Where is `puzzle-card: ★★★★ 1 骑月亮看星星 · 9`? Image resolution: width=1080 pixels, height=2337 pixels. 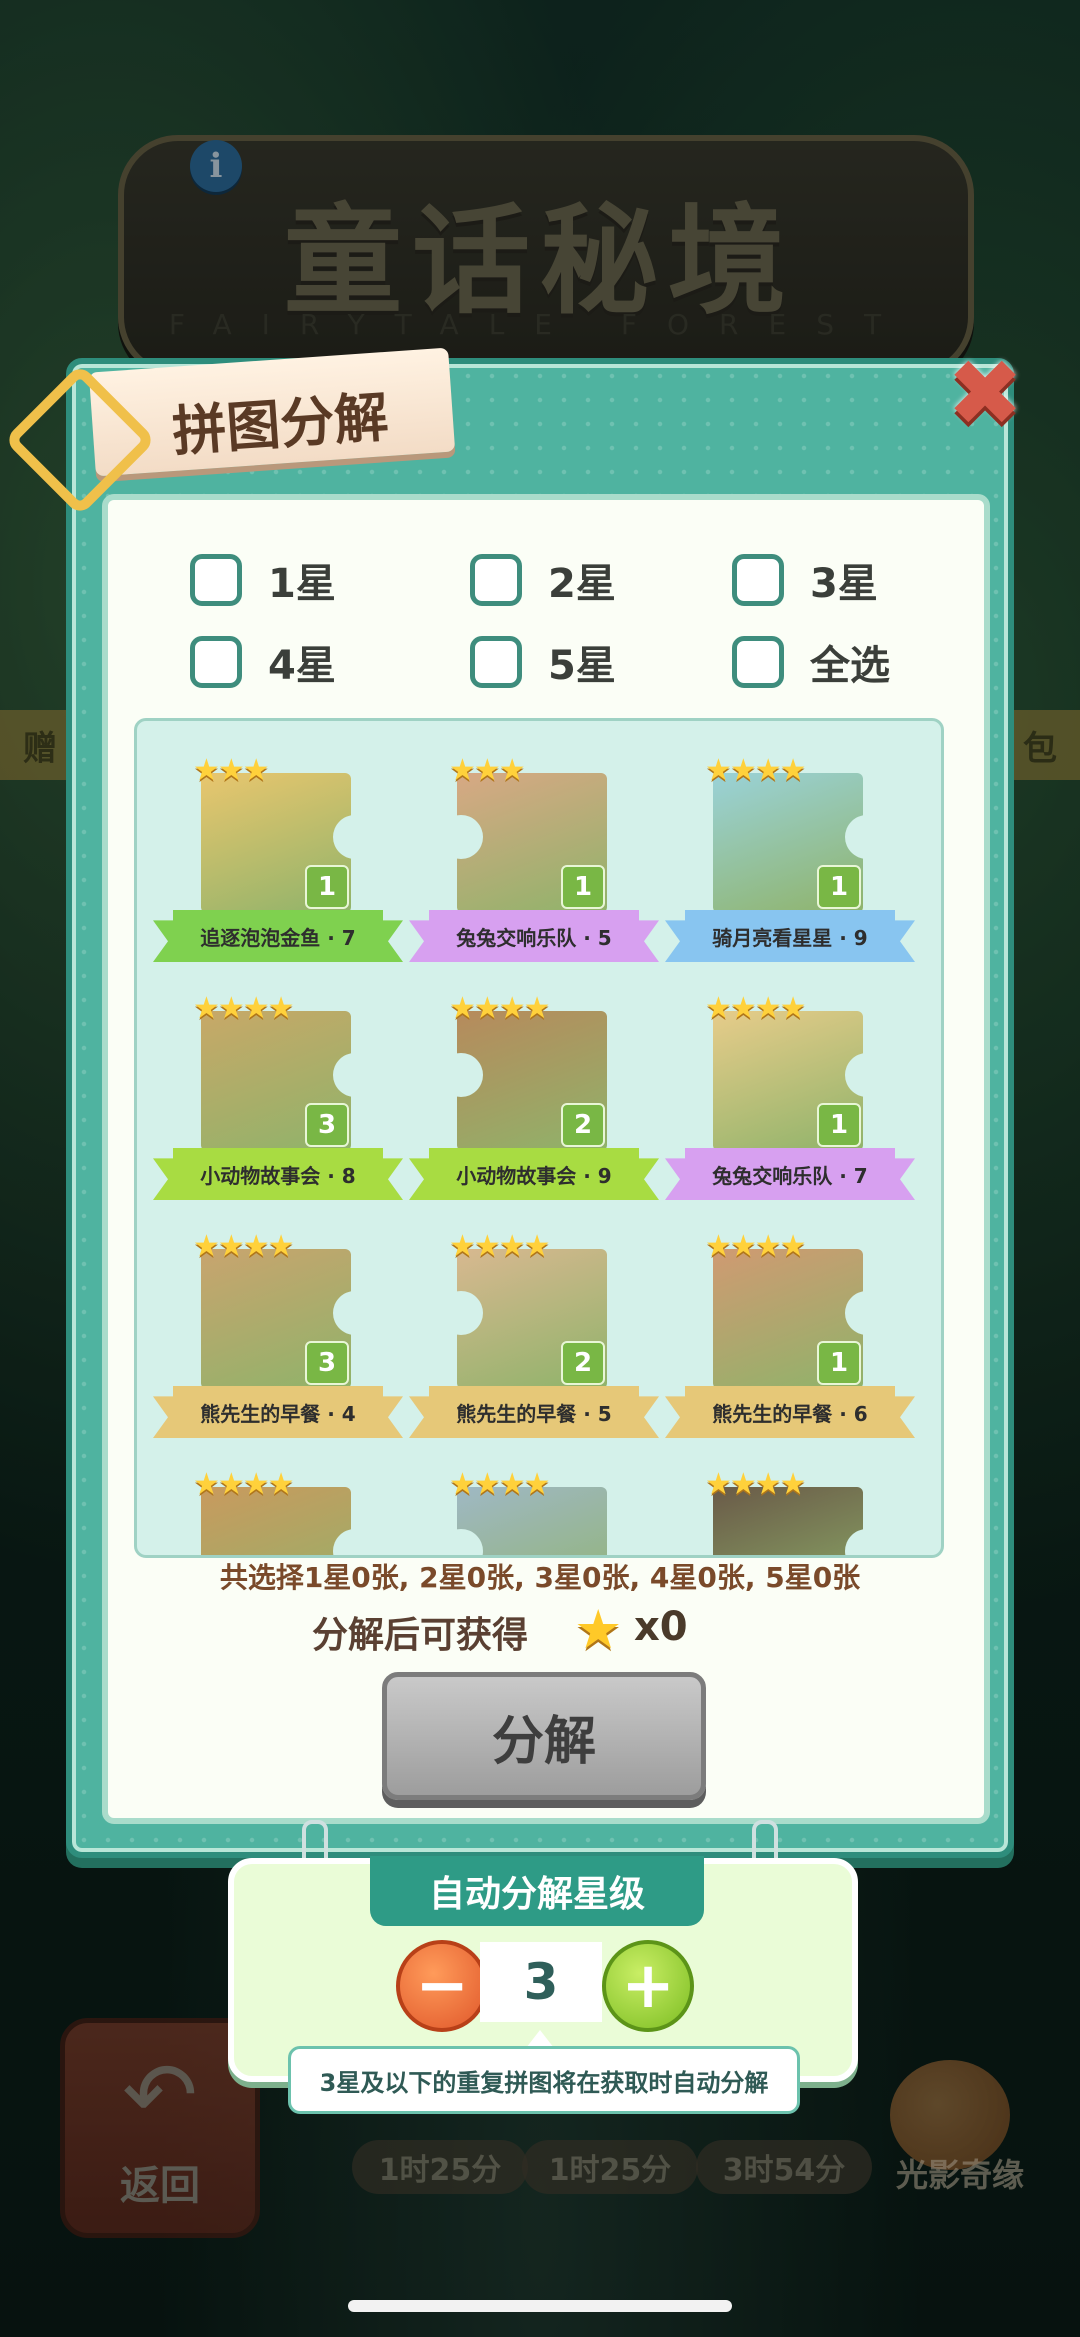
puzzle-card: ★★★★ 1 骑月亮看星星 · 9 is located at coordinates (790, 855).